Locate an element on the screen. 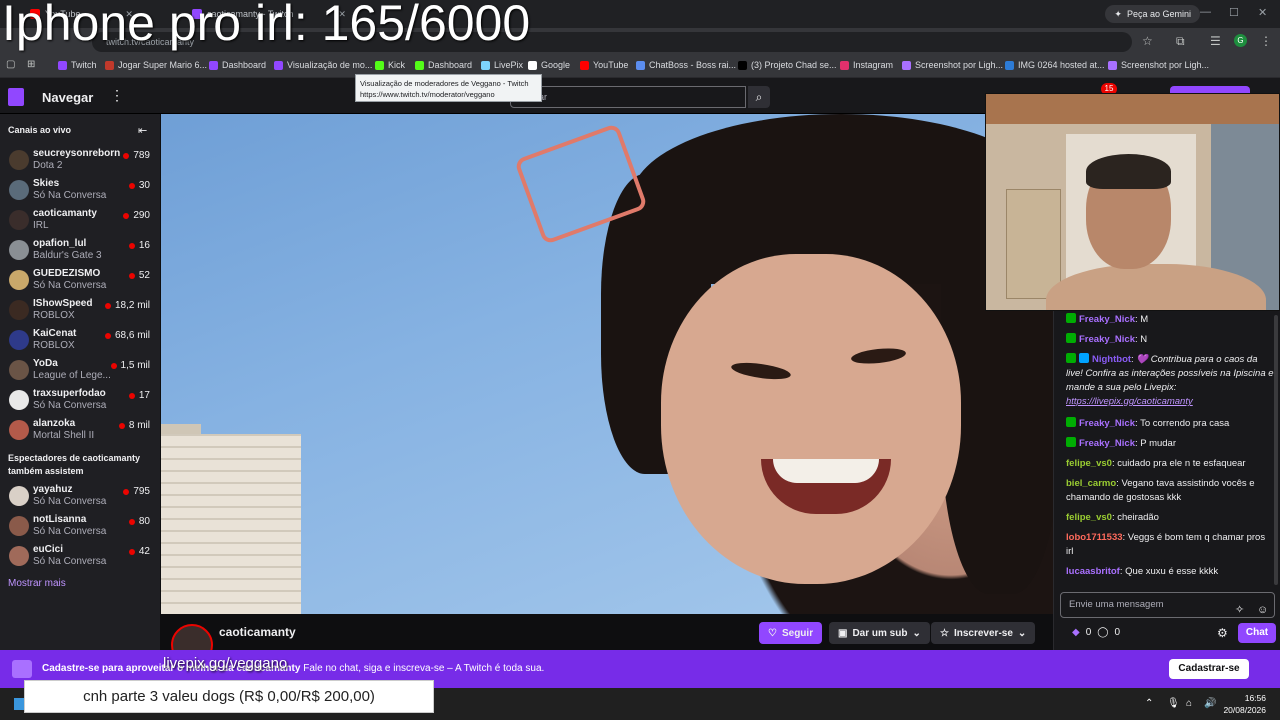  sidebar-channel: Skies Só Na Conversa 30 is located at coordinates (80, 191).